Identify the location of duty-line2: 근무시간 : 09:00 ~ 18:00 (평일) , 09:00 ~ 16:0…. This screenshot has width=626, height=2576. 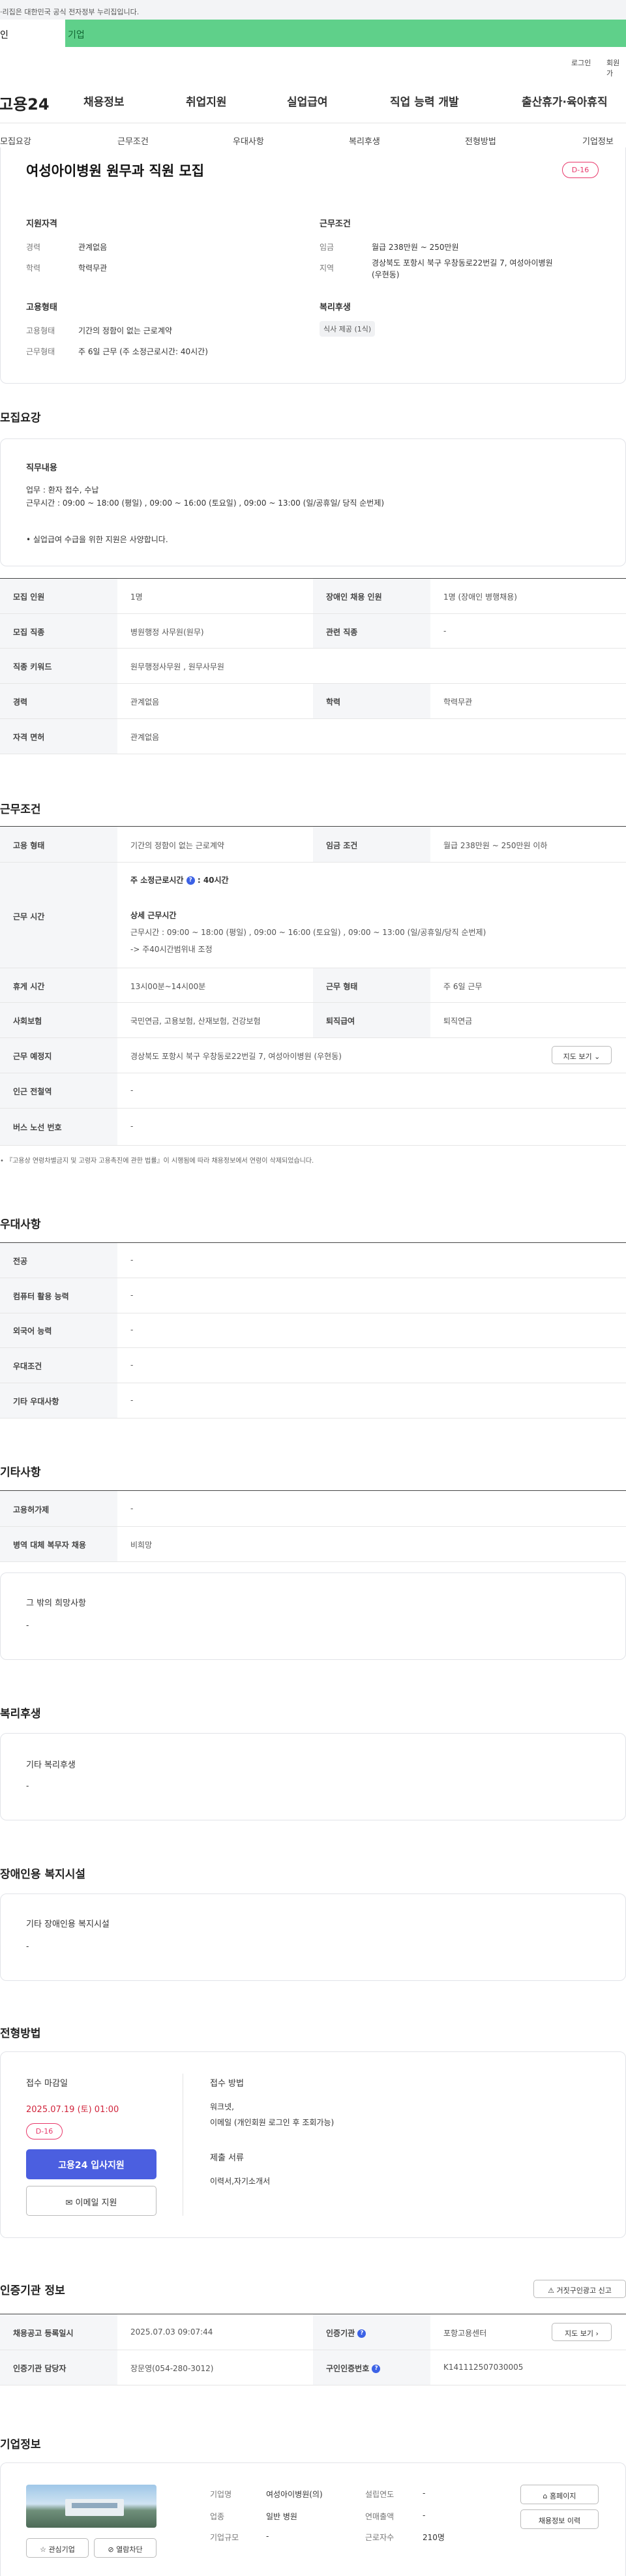
(205, 503).